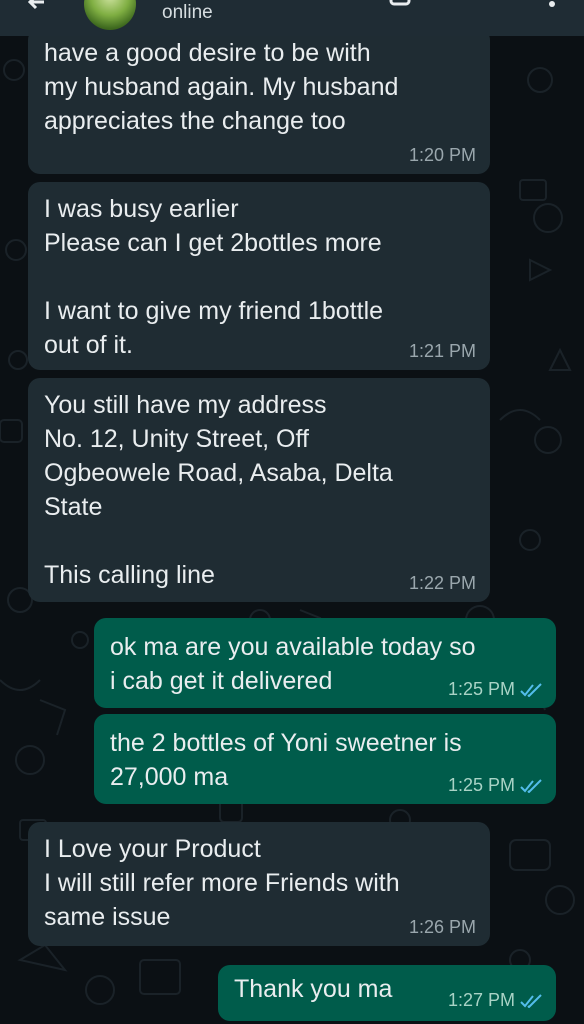  I want to click on chat-header: online, so click(292, 18).